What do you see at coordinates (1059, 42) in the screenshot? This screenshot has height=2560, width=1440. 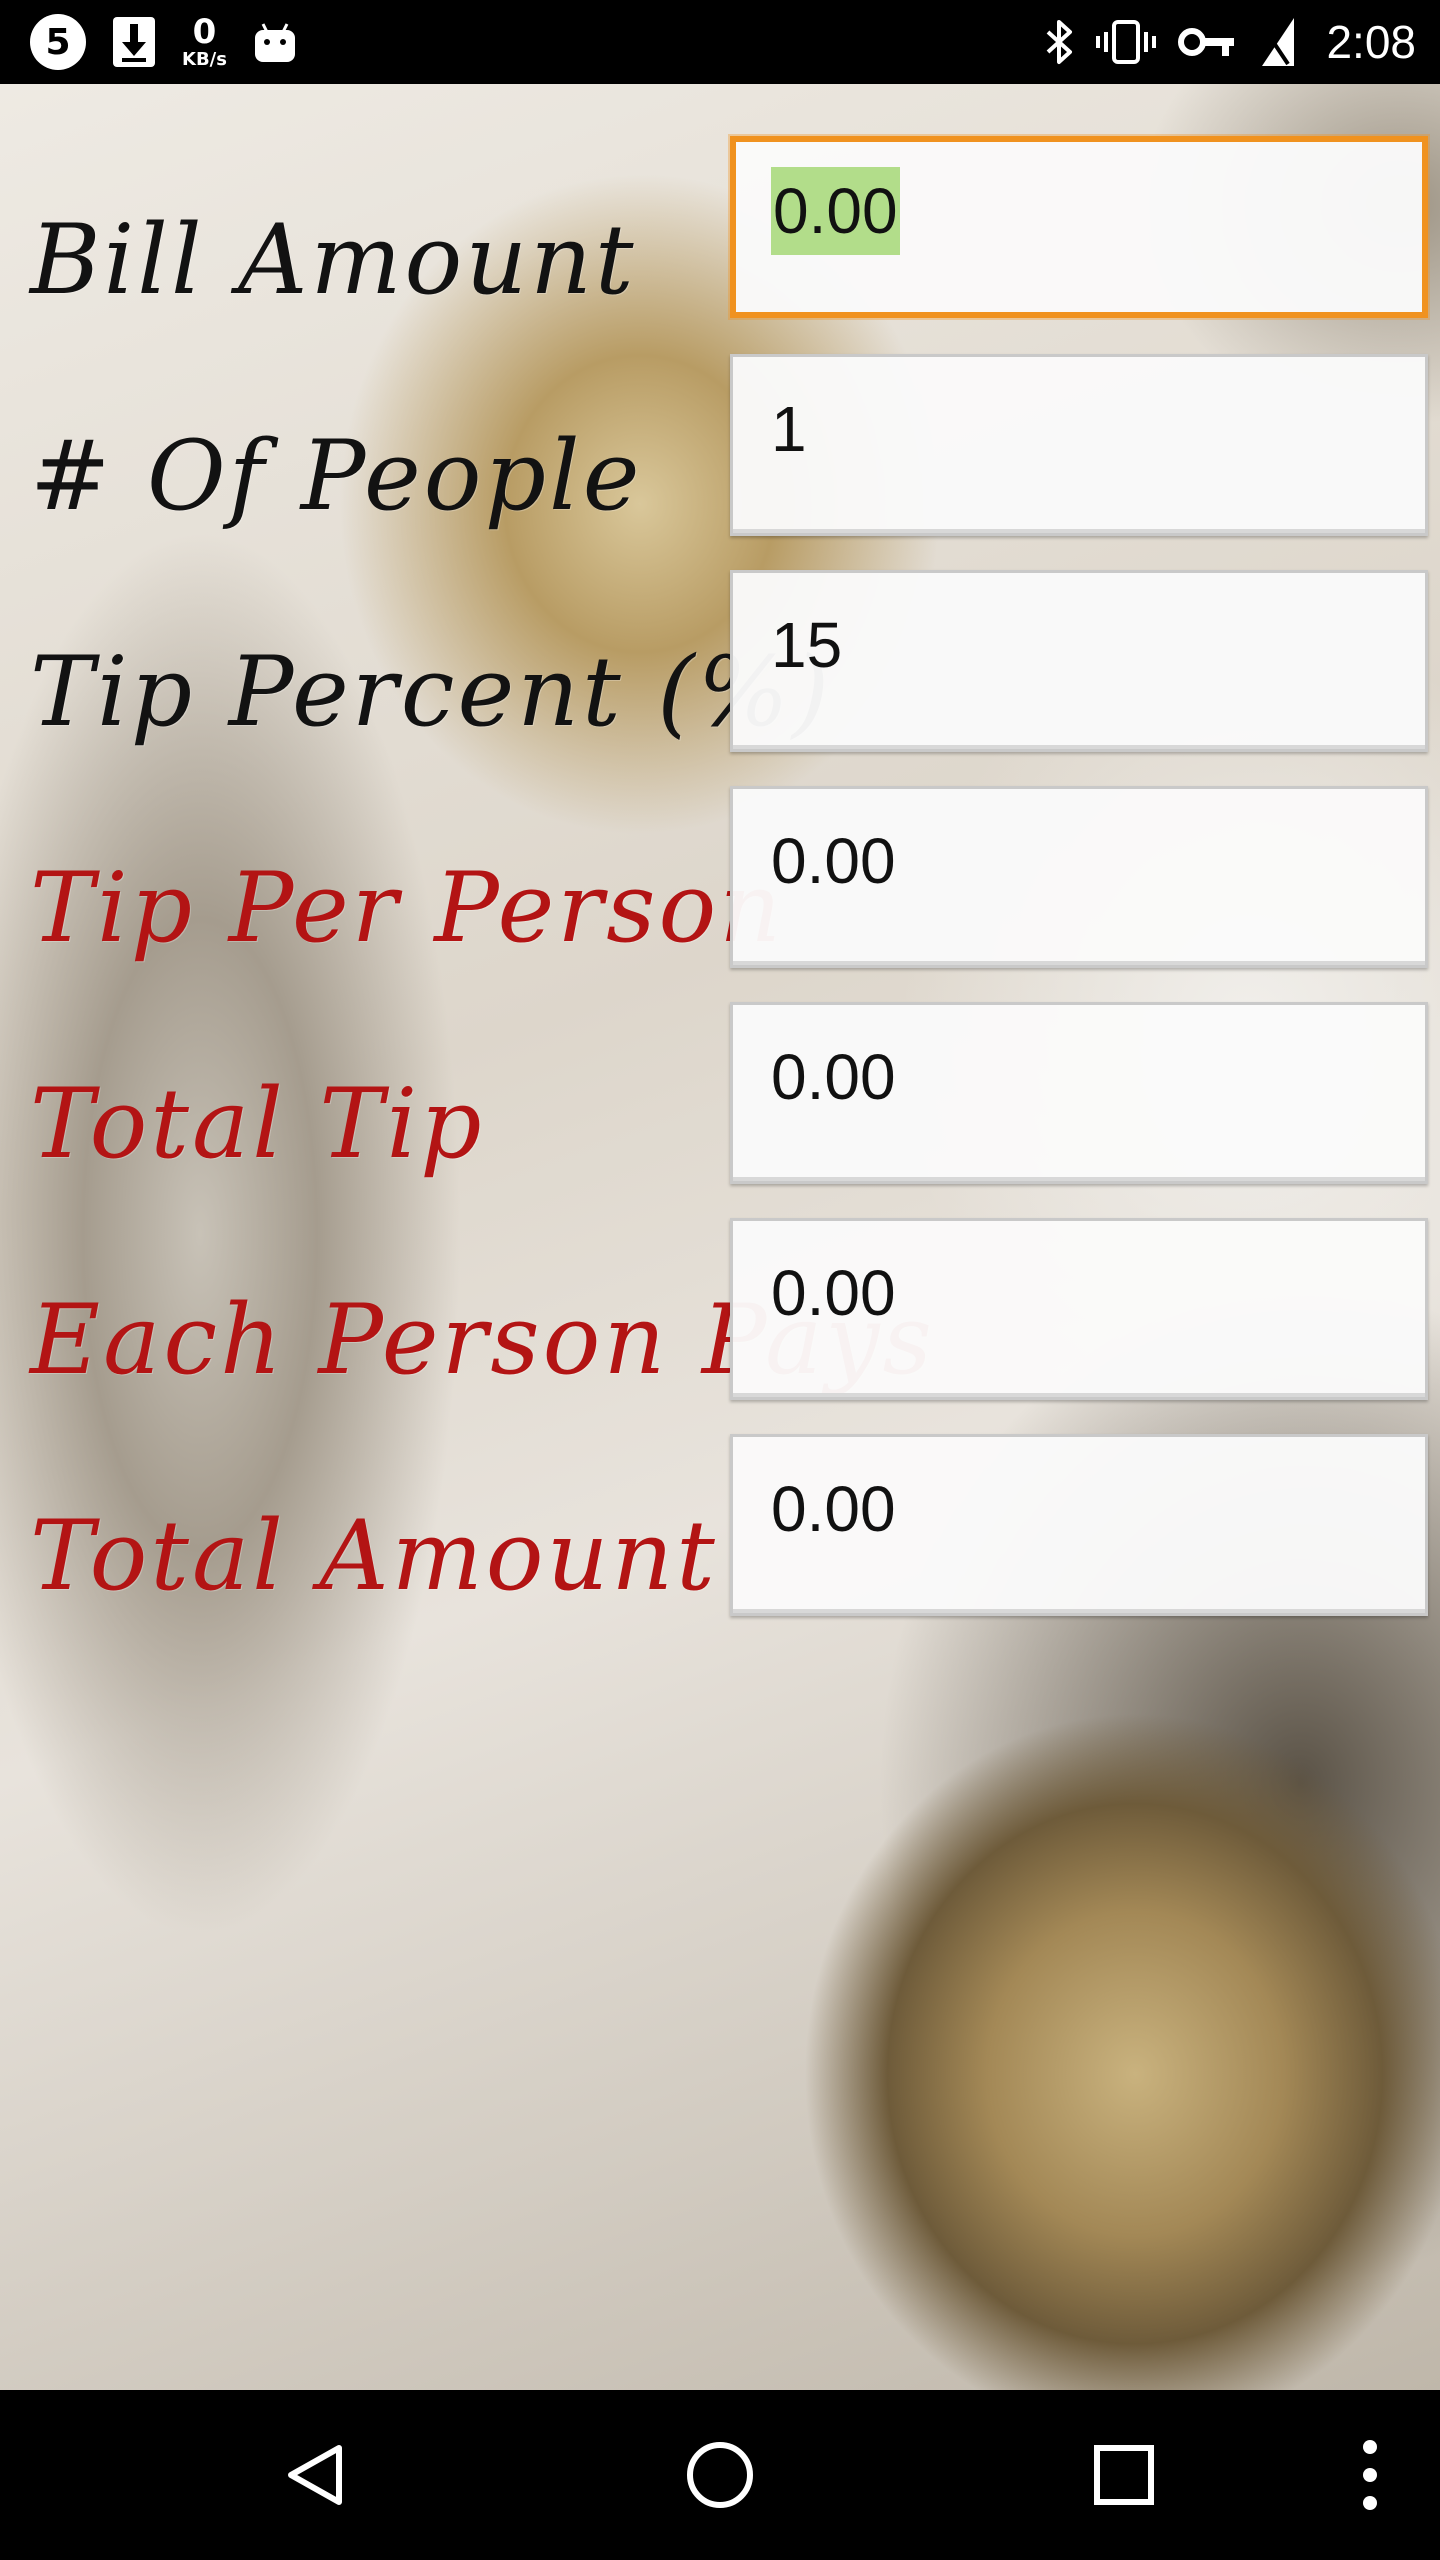 I see `bluetooth-icon` at bounding box center [1059, 42].